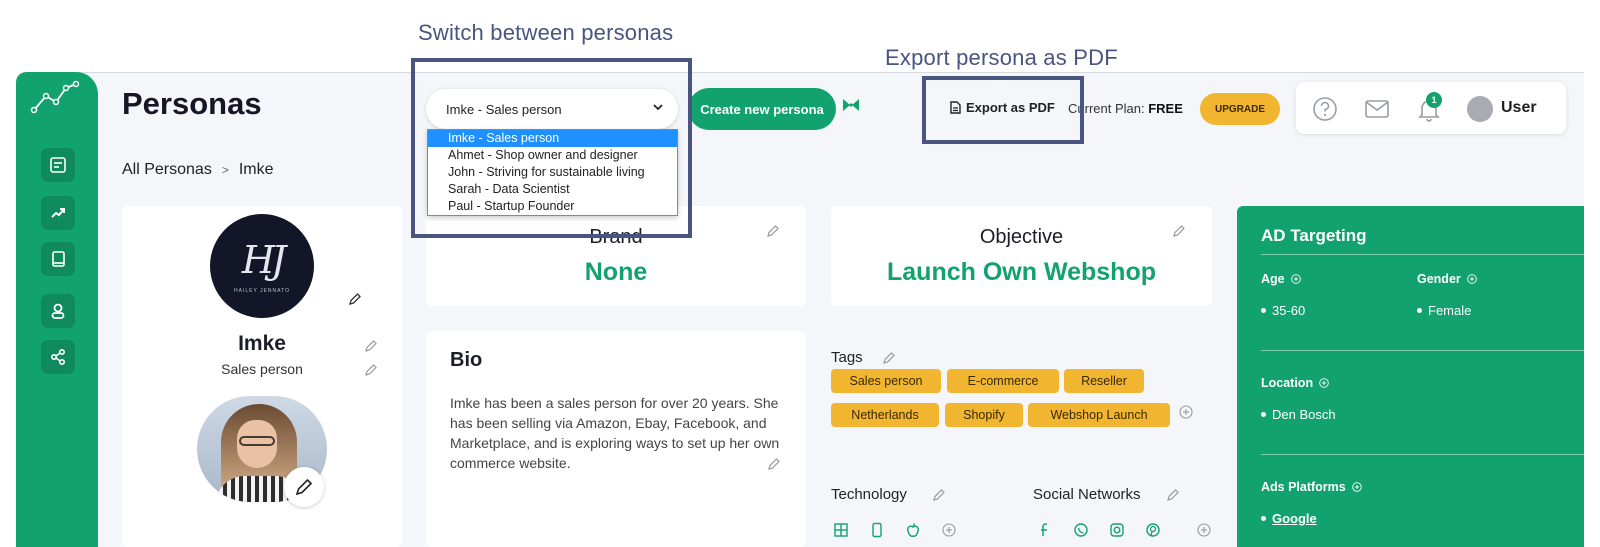  Describe the element at coordinates (371, 346) in the screenshot. I see `edit-name-pencil-icon` at that location.